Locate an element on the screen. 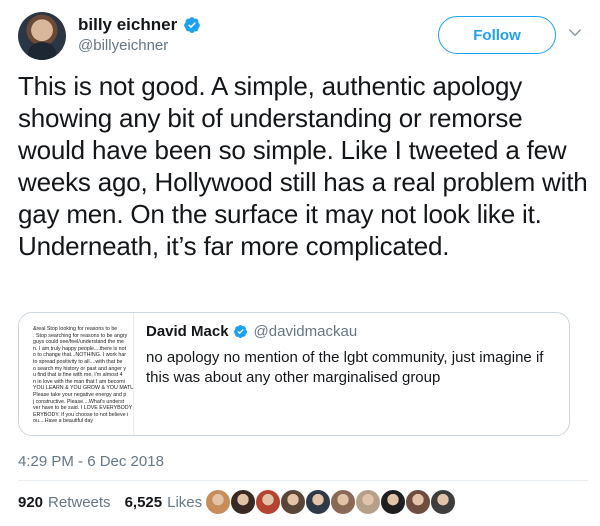  tweet-timestamp: 4:29 PM - 6 Dec 2018 is located at coordinates (91, 461).